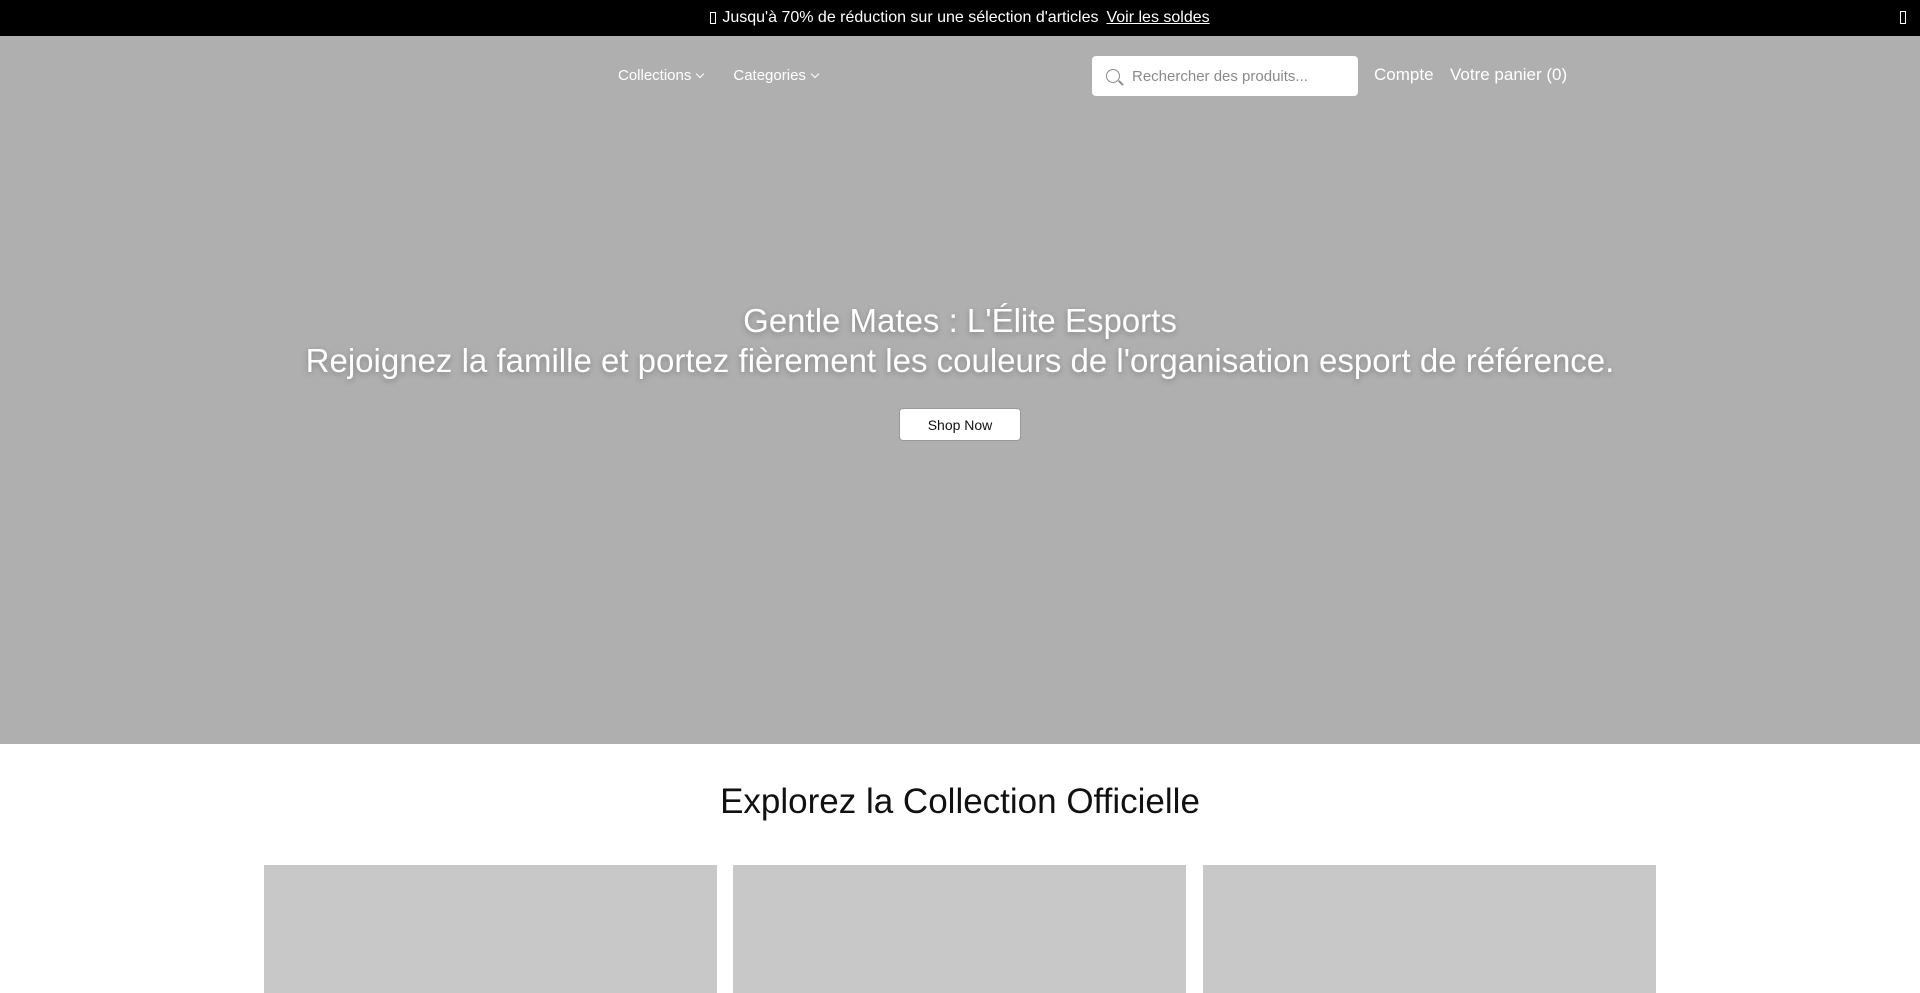  I want to click on search-icon, so click(1113, 76).